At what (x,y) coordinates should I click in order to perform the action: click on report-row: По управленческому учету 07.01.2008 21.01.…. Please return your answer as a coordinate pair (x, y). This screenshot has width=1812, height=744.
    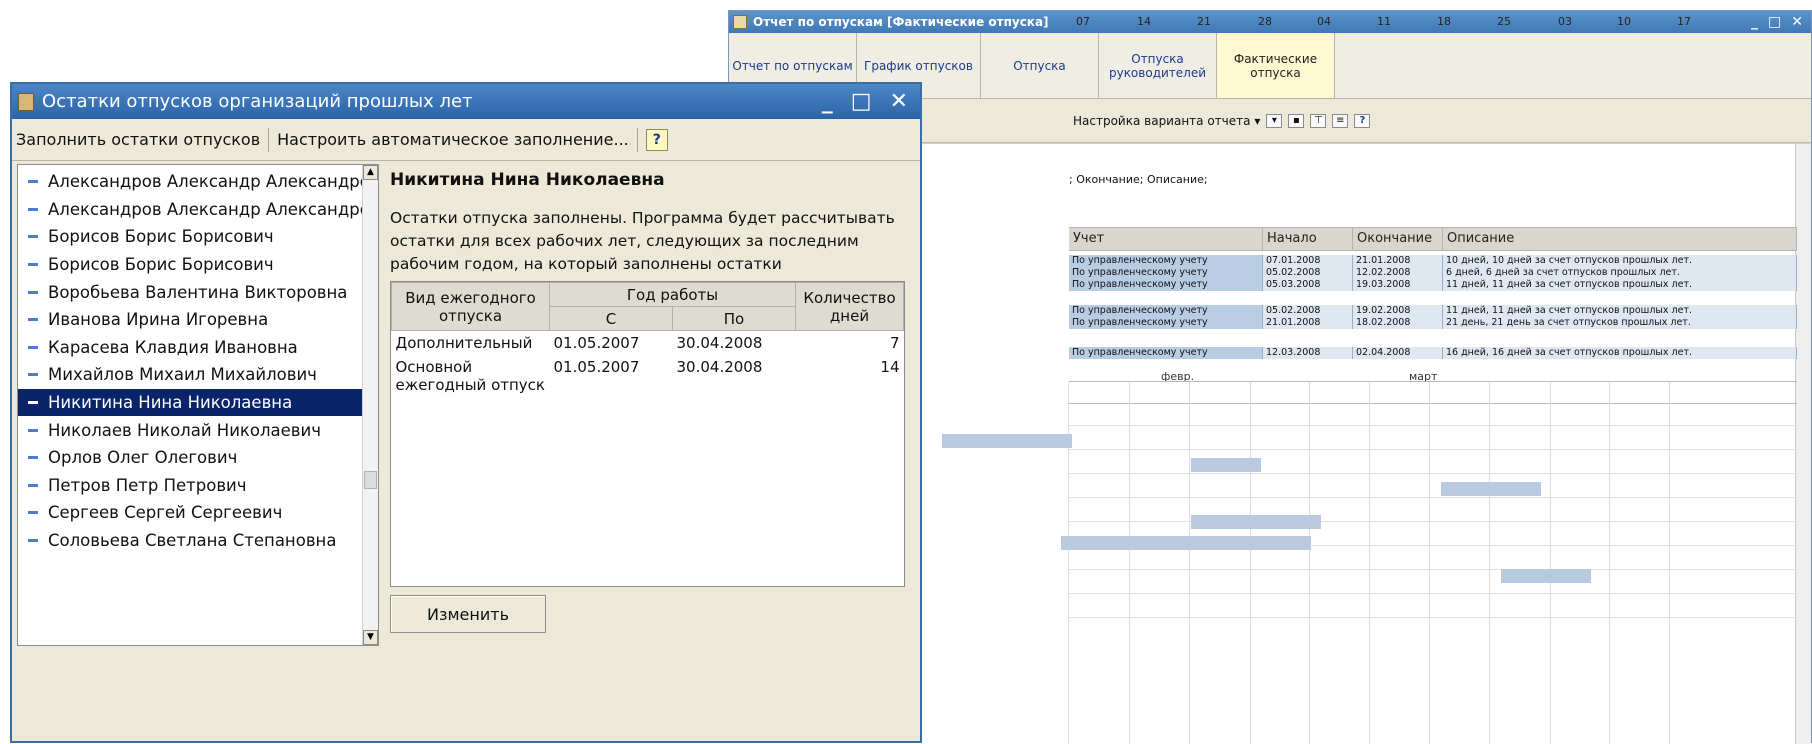
    Looking at the image, I should click on (1433, 261).